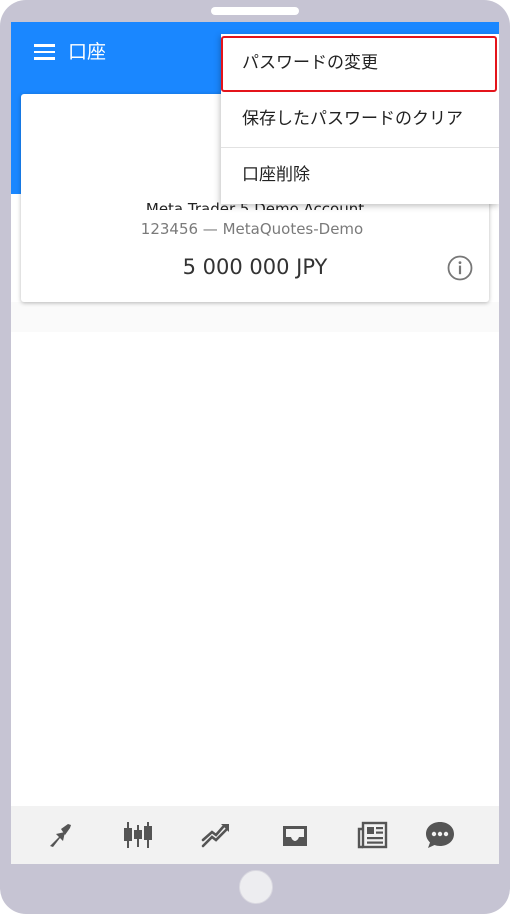 Image resolution: width=510 pixels, height=914 pixels. What do you see at coordinates (255, 11) in the screenshot?
I see `device-speaker` at bounding box center [255, 11].